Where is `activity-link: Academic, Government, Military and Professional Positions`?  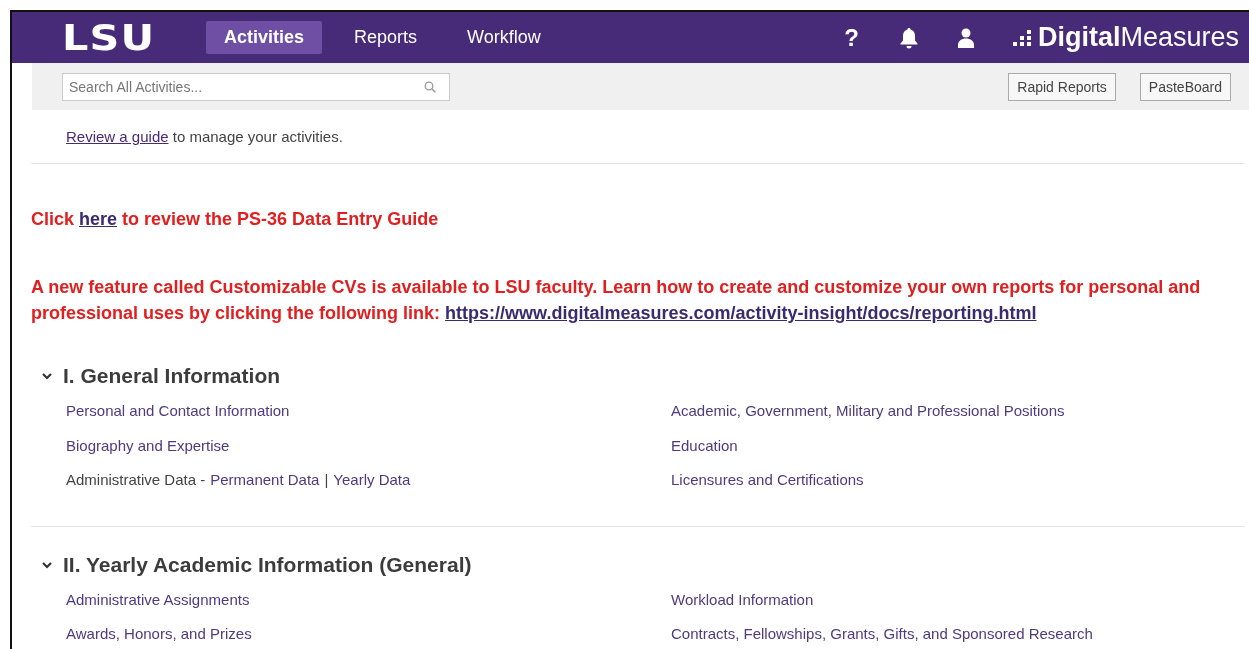 activity-link: Academic, Government, Military and Professional Positions is located at coordinates (958, 411).